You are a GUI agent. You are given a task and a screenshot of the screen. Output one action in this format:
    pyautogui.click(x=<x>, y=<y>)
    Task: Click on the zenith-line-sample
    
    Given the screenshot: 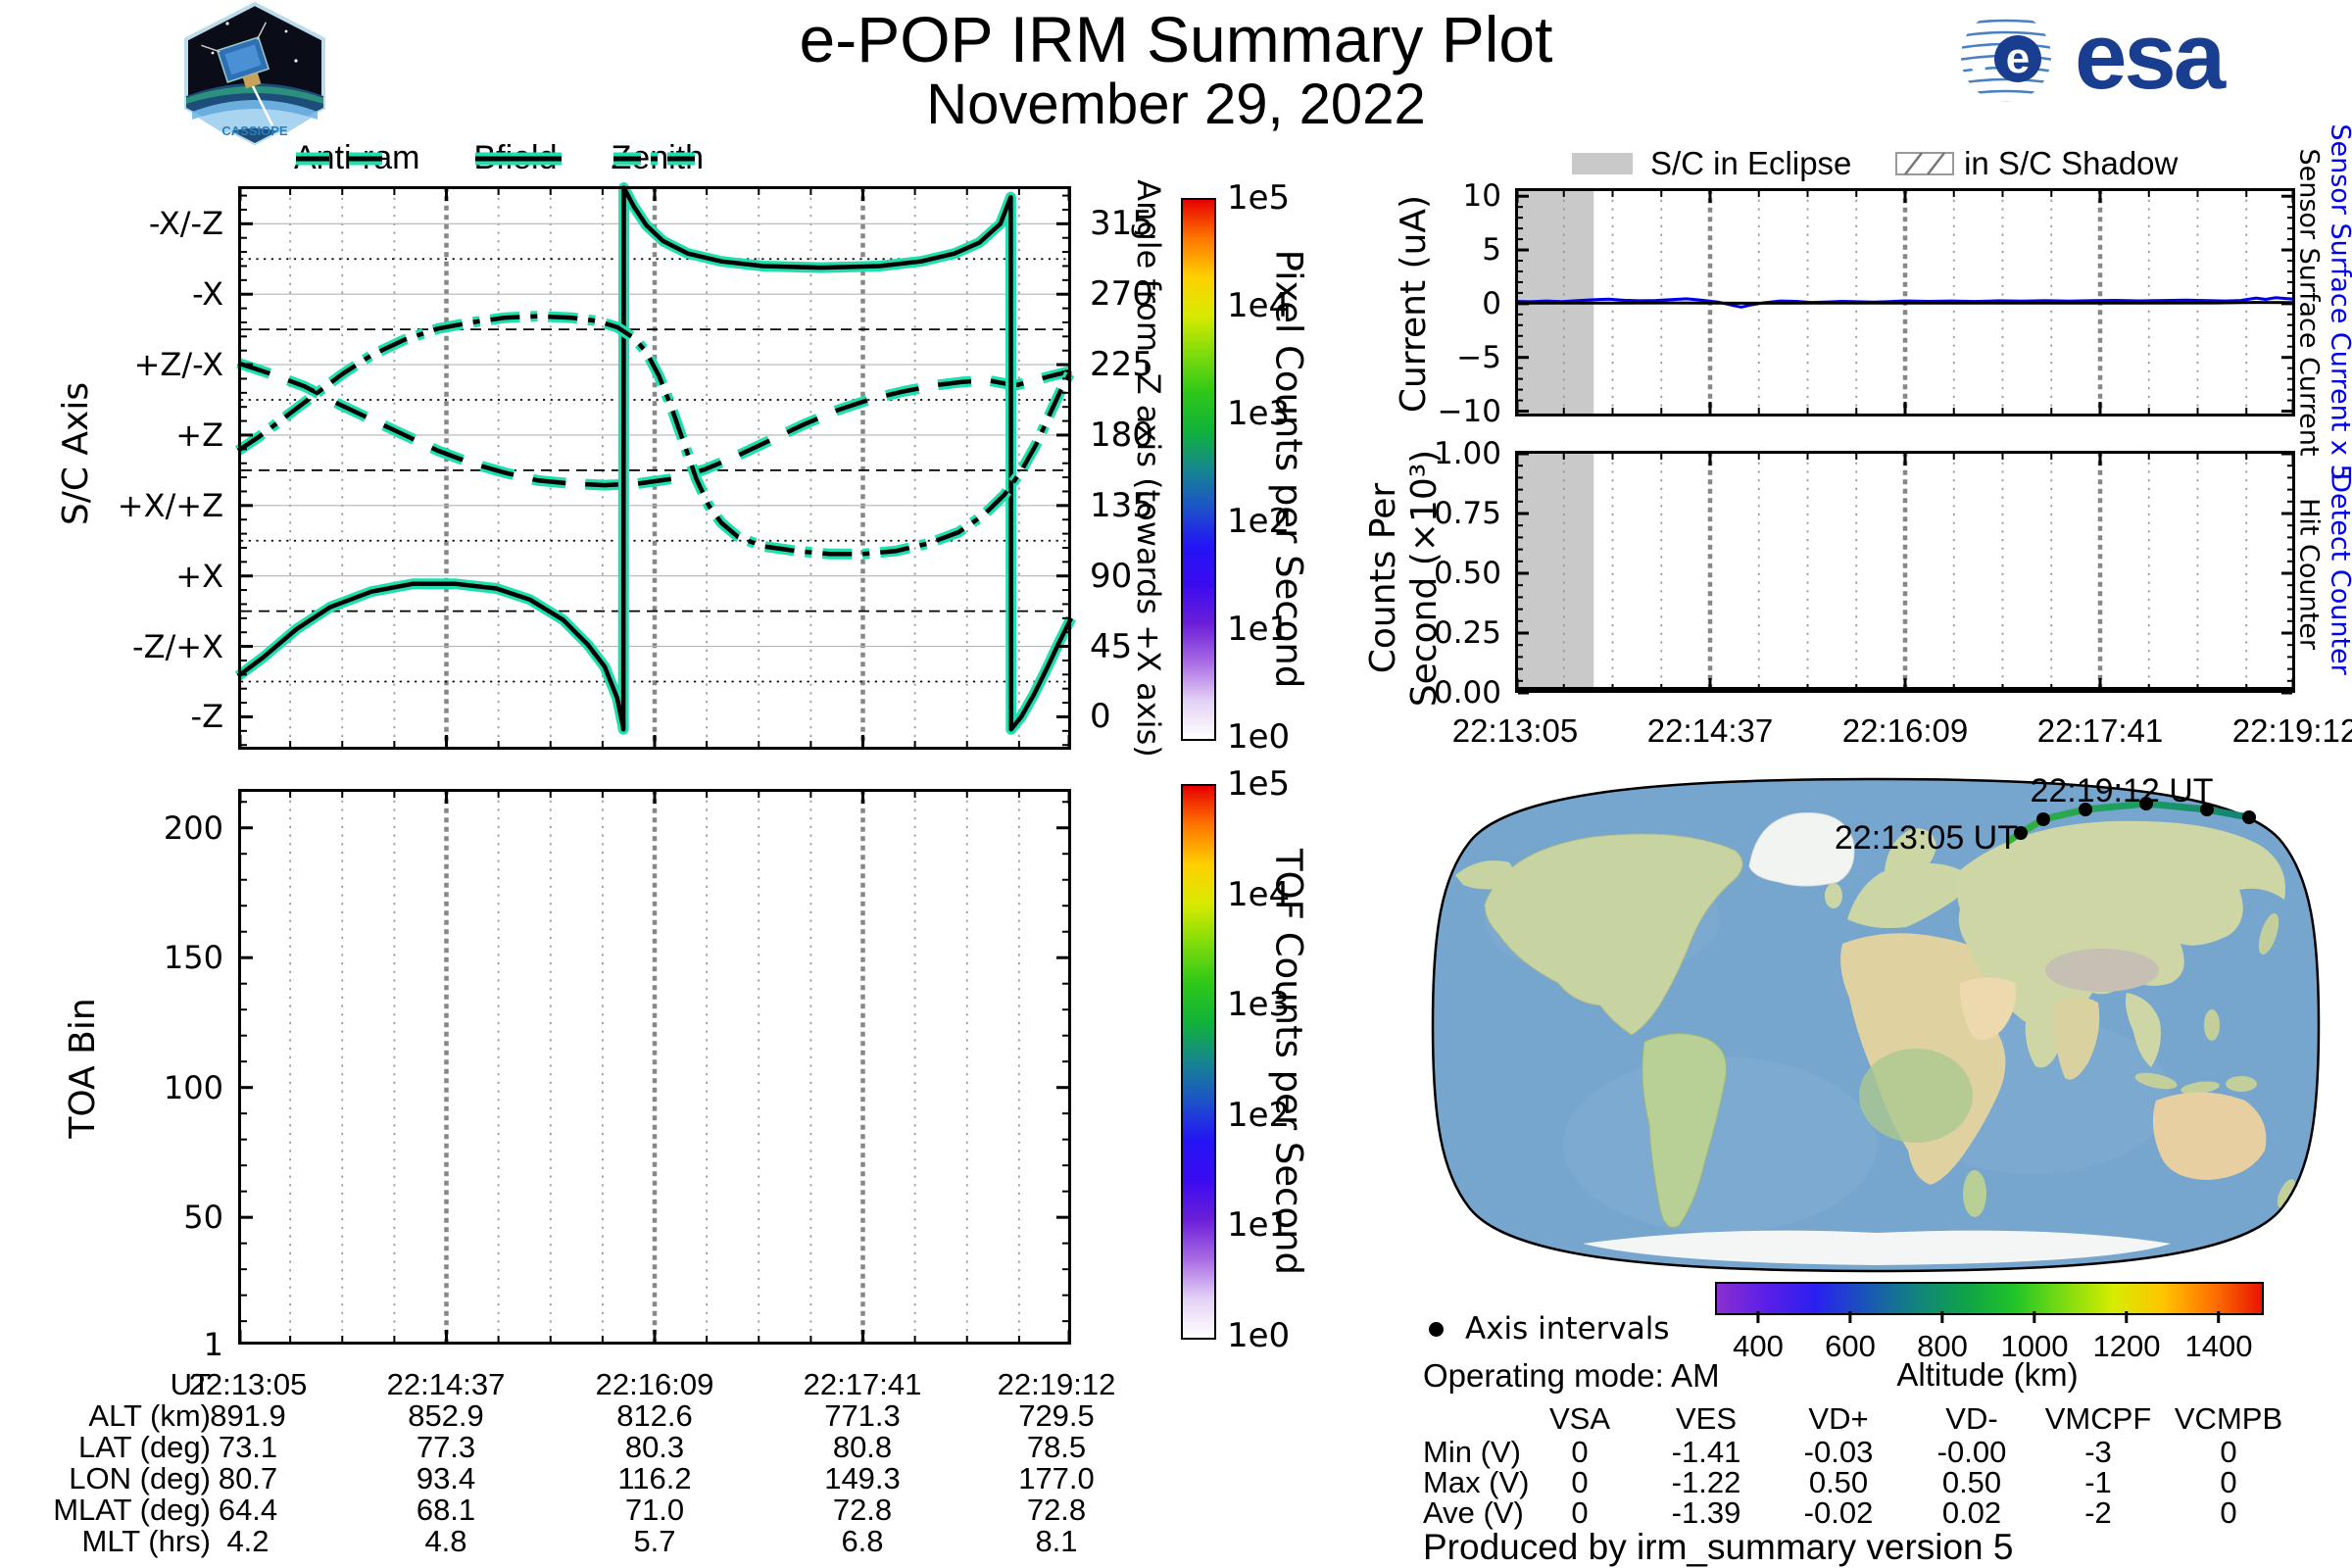 What is the action you would take?
    pyautogui.click(x=656, y=158)
    